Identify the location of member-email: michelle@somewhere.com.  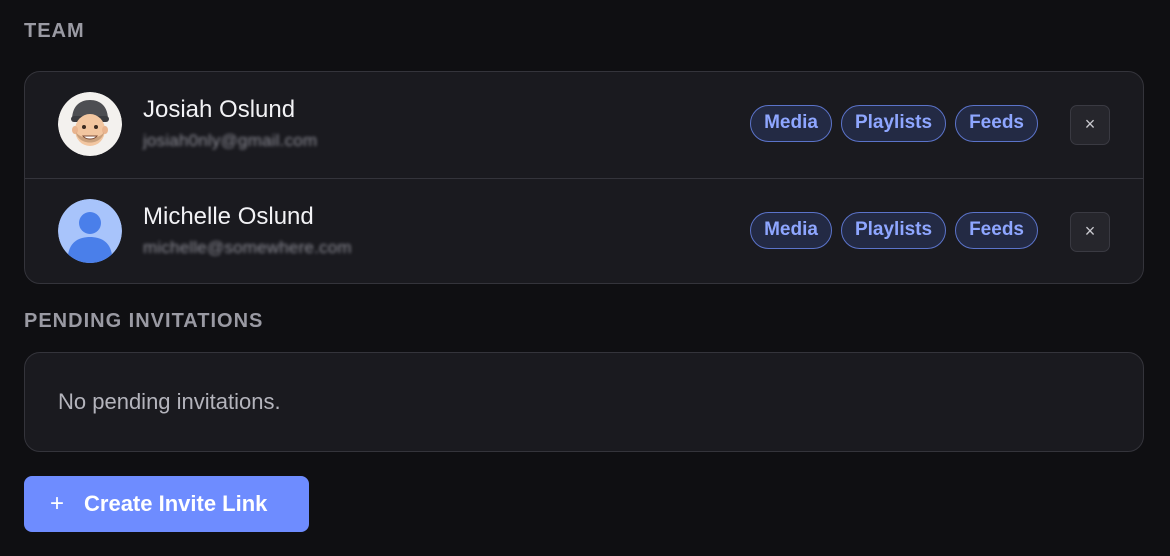
(247, 247).